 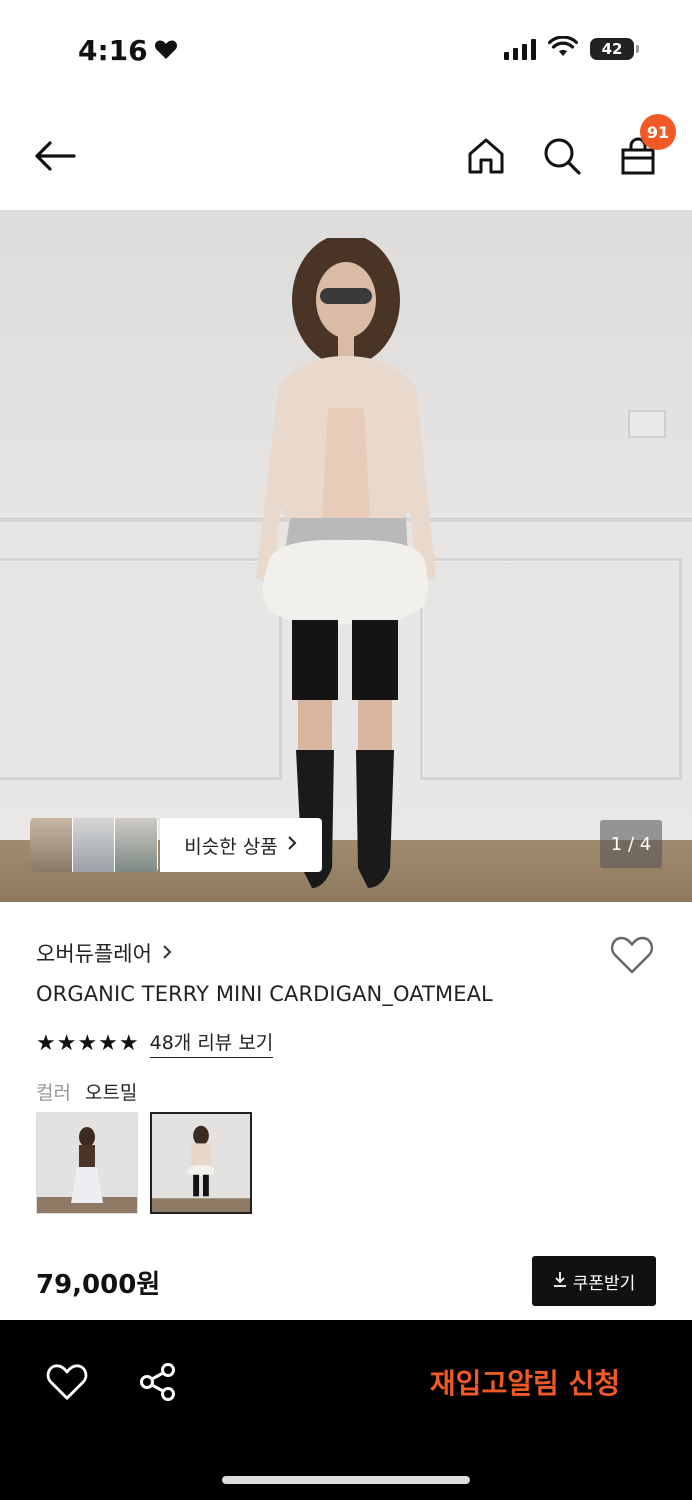 What do you see at coordinates (346, 155) in the screenshot?
I see `top-nav: 91` at bounding box center [346, 155].